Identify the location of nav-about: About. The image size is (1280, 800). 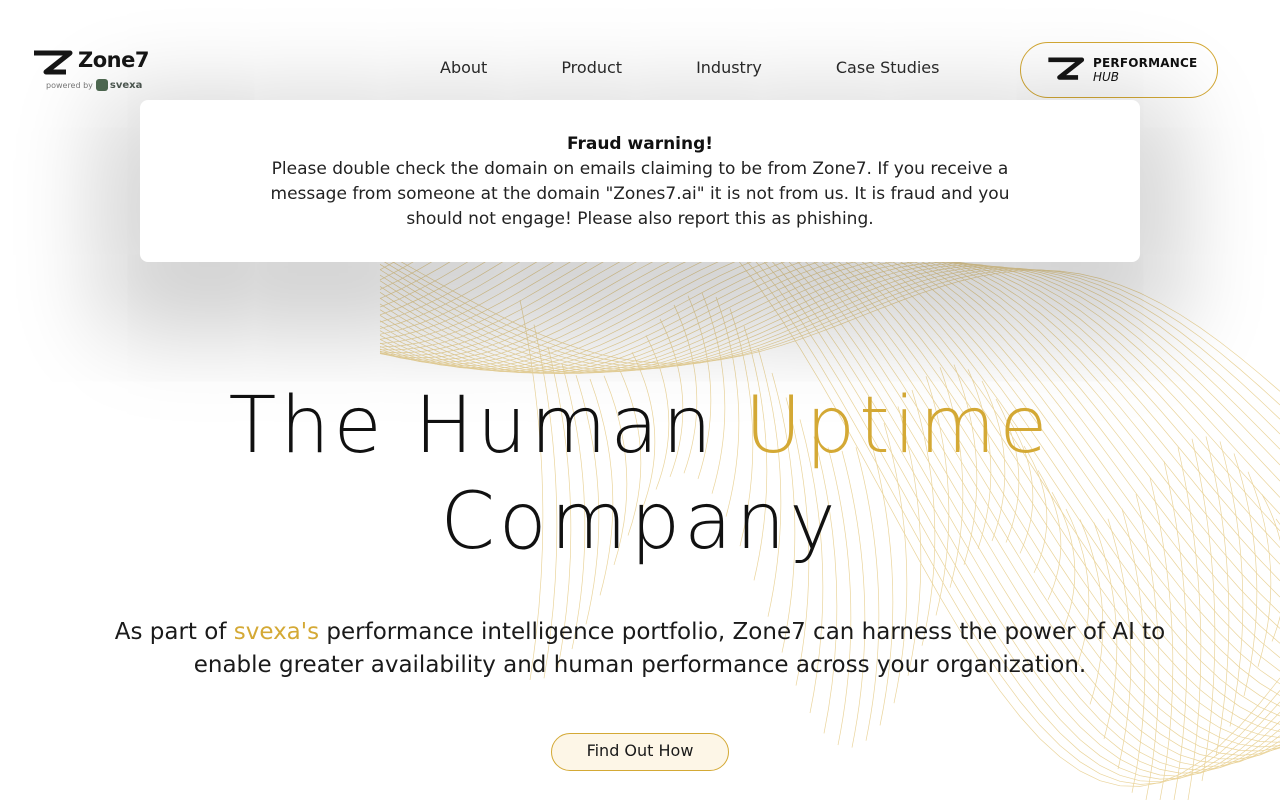
(463, 67).